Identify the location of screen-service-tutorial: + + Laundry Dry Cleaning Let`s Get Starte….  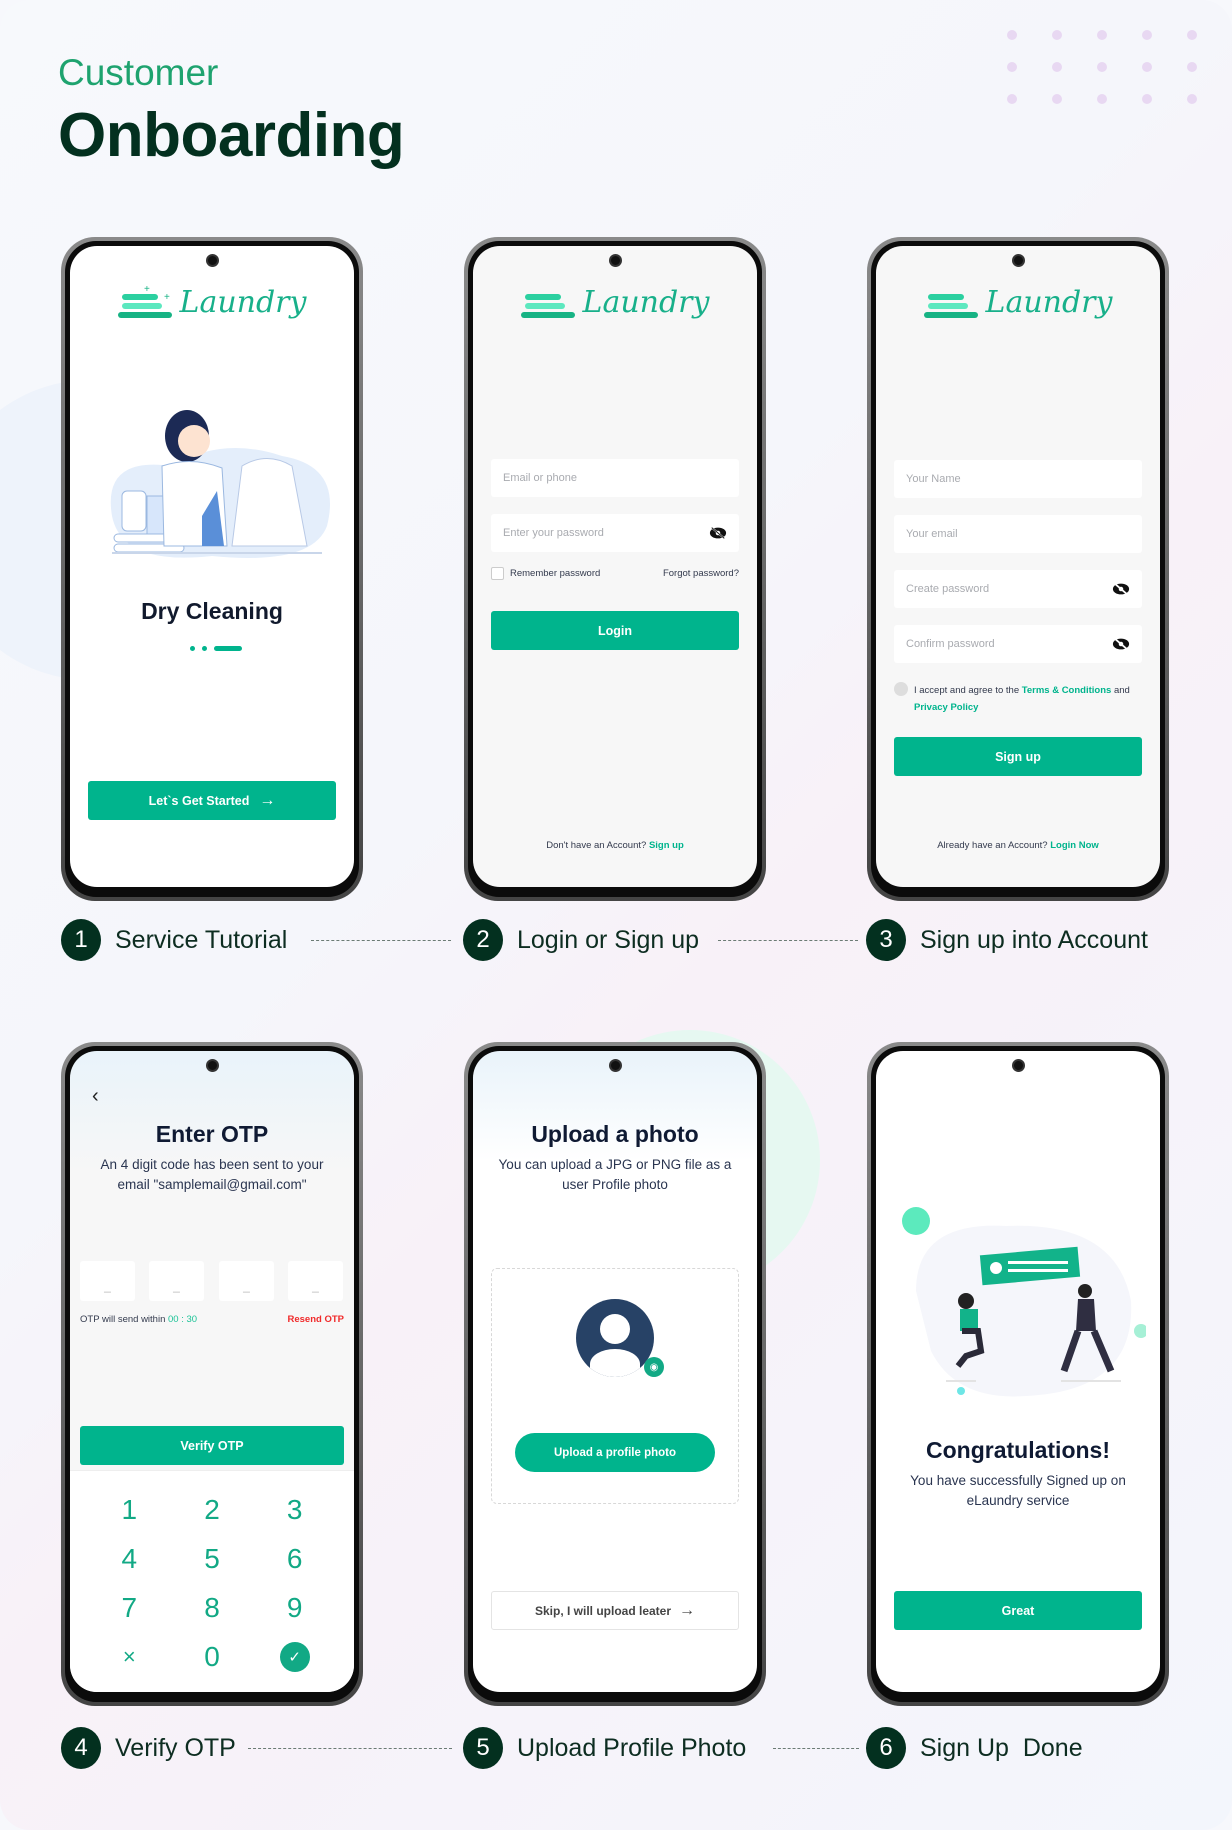
(212, 566).